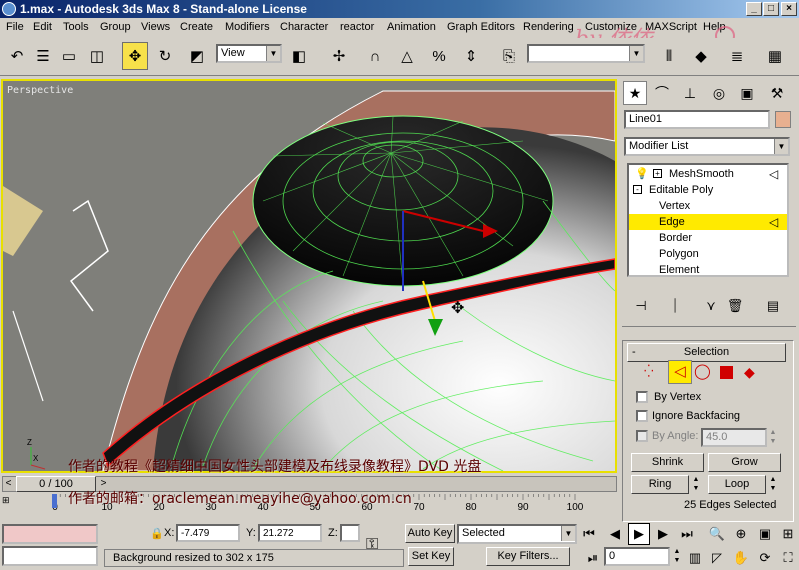 The image size is (799, 570). What do you see at coordinates (9, 9) in the screenshot?
I see `app-icon` at bounding box center [9, 9].